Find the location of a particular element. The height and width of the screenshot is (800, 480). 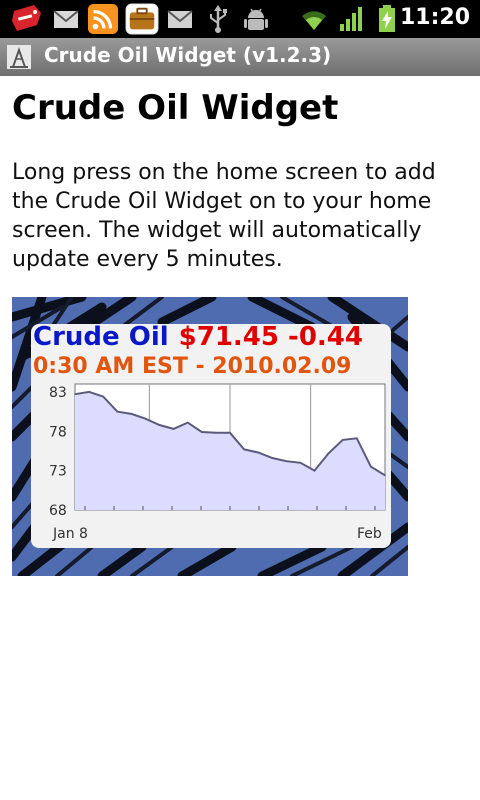

status-bar: 11:20 is located at coordinates (240, 19).